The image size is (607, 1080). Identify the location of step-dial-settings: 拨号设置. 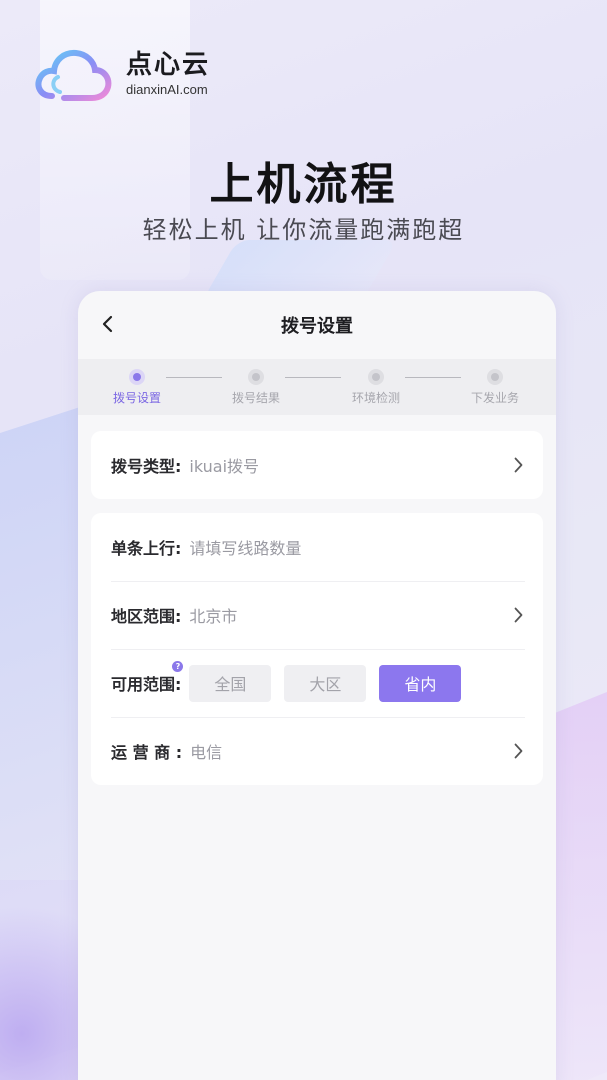
(137, 387).